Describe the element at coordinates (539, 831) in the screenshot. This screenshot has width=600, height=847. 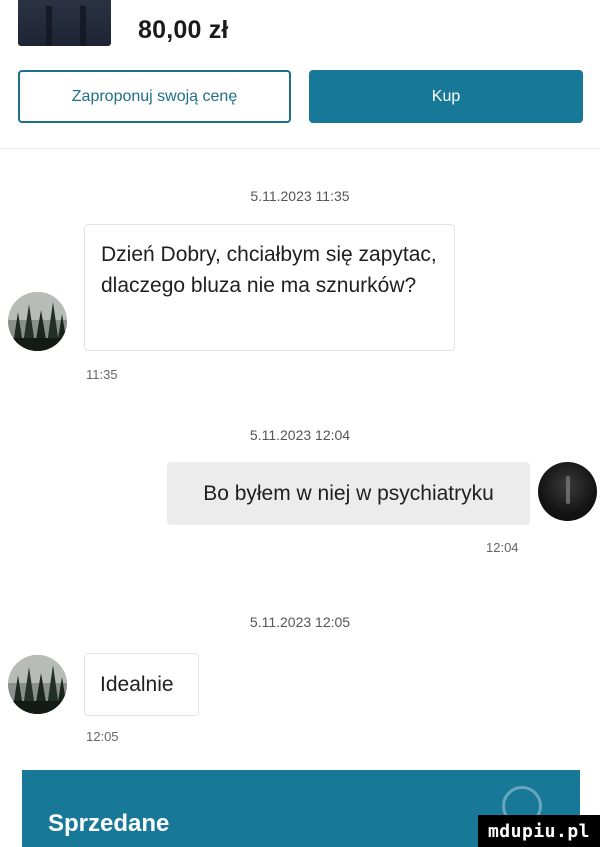
I see `watermark-logo: mdupiu.pl` at that location.